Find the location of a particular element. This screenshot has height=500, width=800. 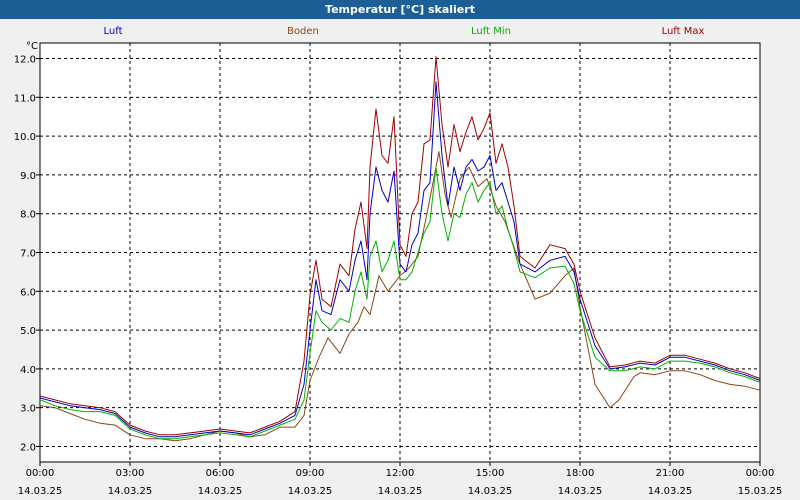

y-tick-label: 11.0 is located at coordinates (25, 98).